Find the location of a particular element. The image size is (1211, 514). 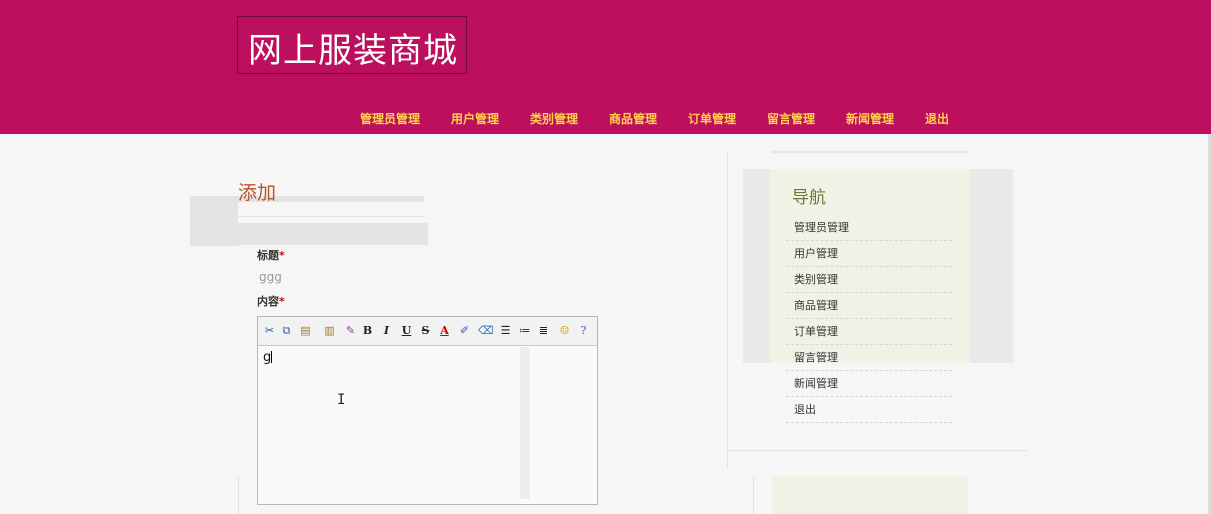

nav-message-management: 留言管理 is located at coordinates (791, 118).